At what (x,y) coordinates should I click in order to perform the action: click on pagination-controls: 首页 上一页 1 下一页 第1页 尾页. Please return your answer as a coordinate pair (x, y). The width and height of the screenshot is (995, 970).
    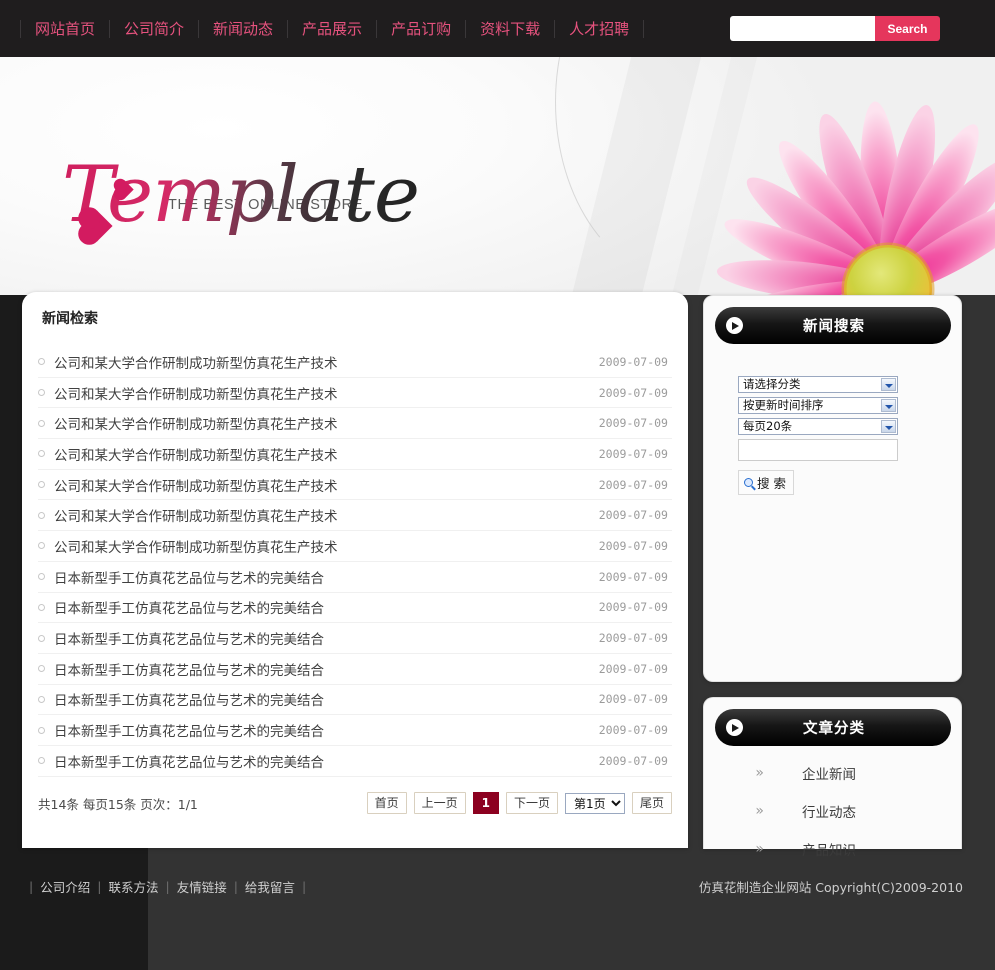
    Looking at the image, I should click on (519, 803).